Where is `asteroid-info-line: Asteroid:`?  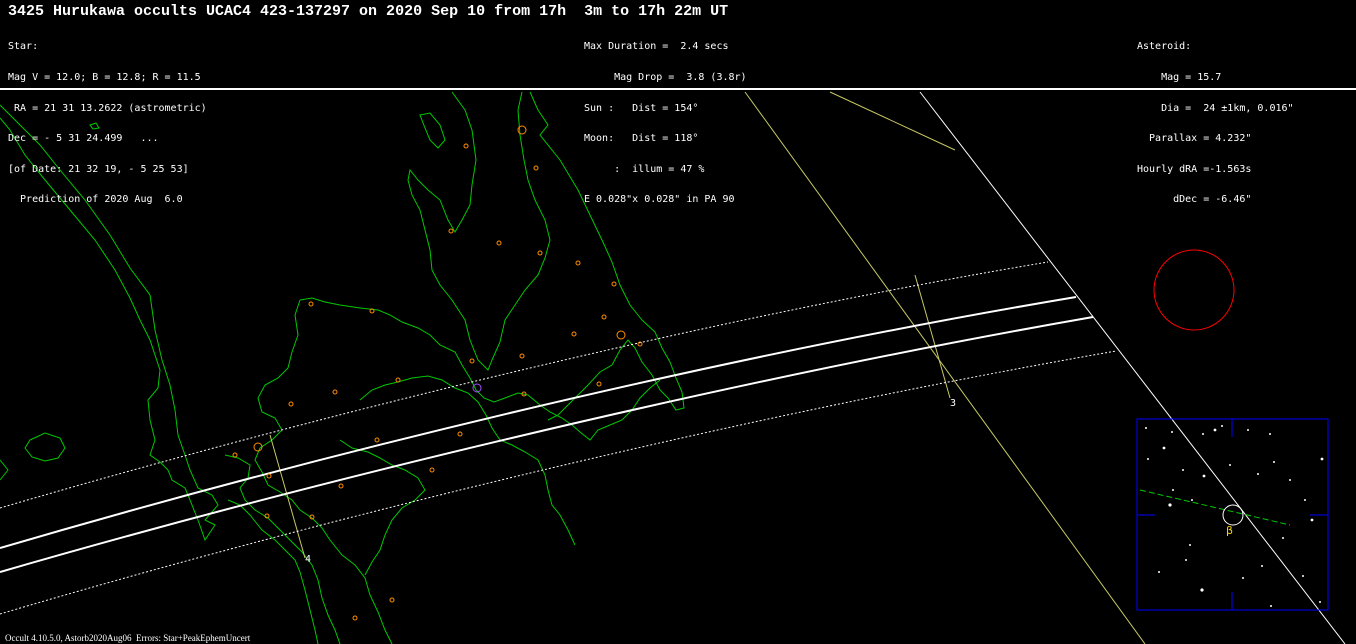
asteroid-info-line: Asteroid: is located at coordinates (1164, 47).